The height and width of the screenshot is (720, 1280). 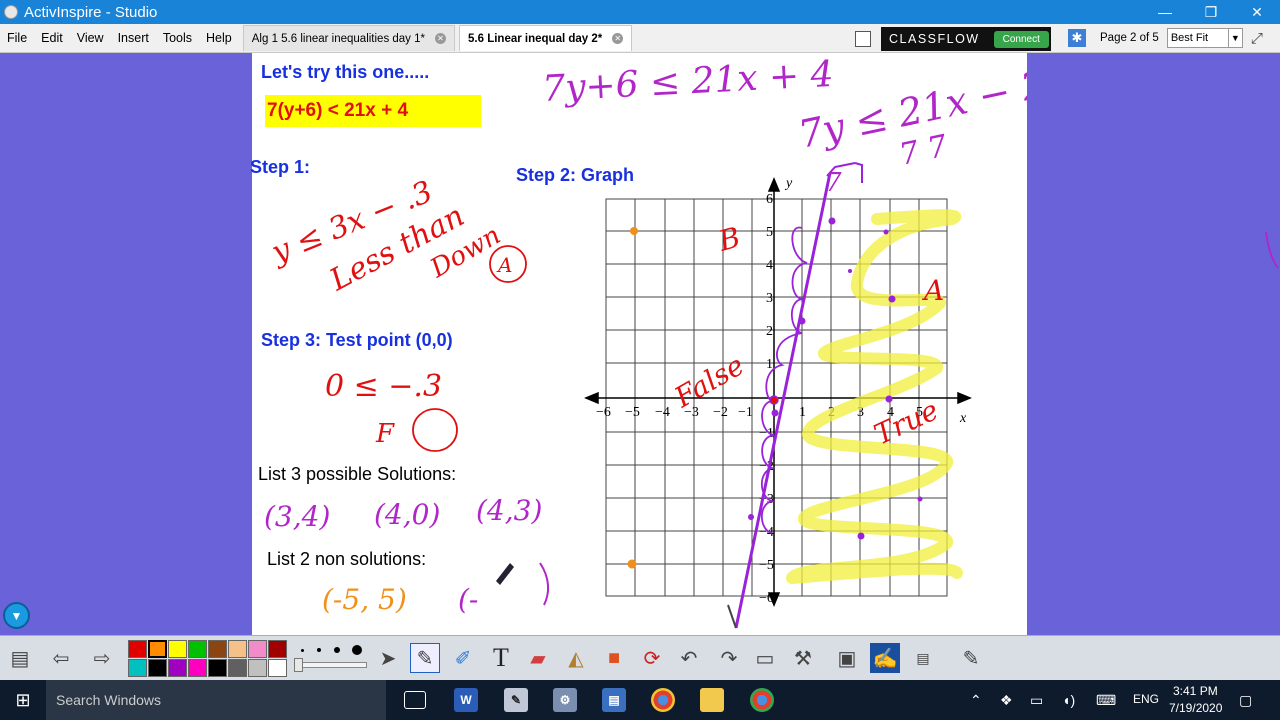 I want to click on y-axis-label: y, so click(x=788, y=183).